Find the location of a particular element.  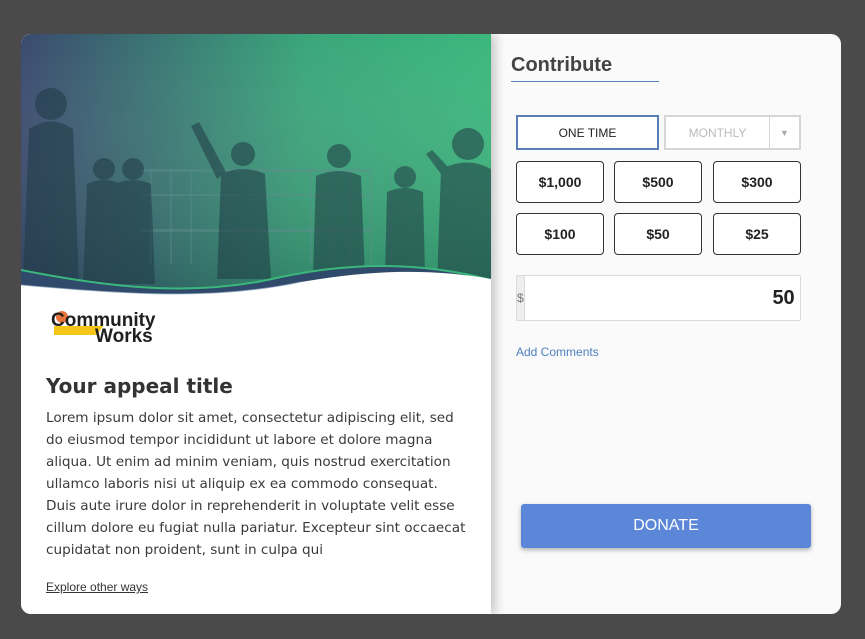

amount-button-100: $100 is located at coordinates (560, 234).